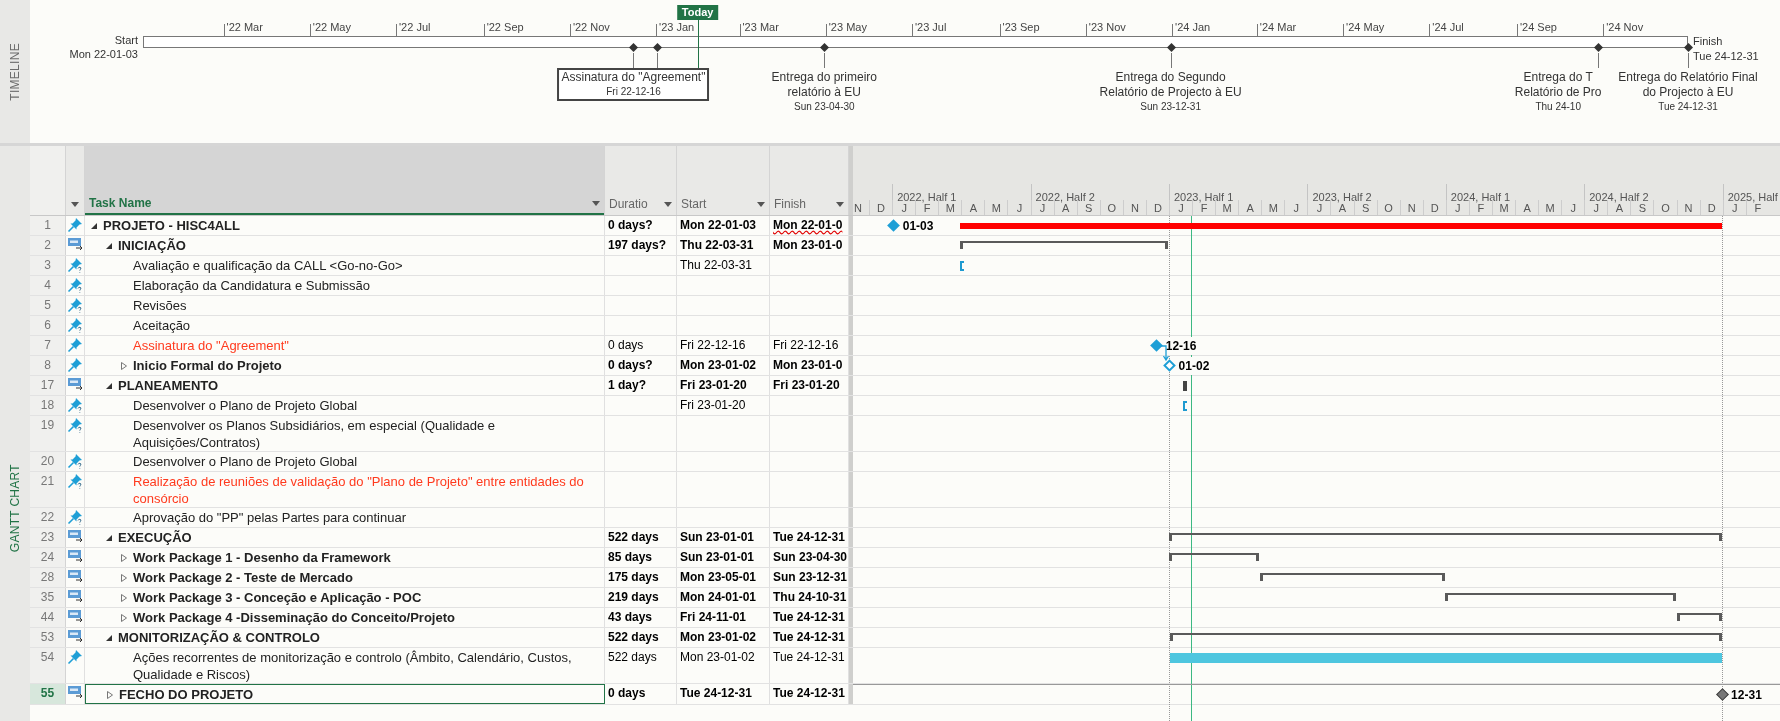 The width and height of the screenshot is (1780, 721). Describe the element at coordinates (48, 694) in the screenshot. I see `row-number: 55` at that location.